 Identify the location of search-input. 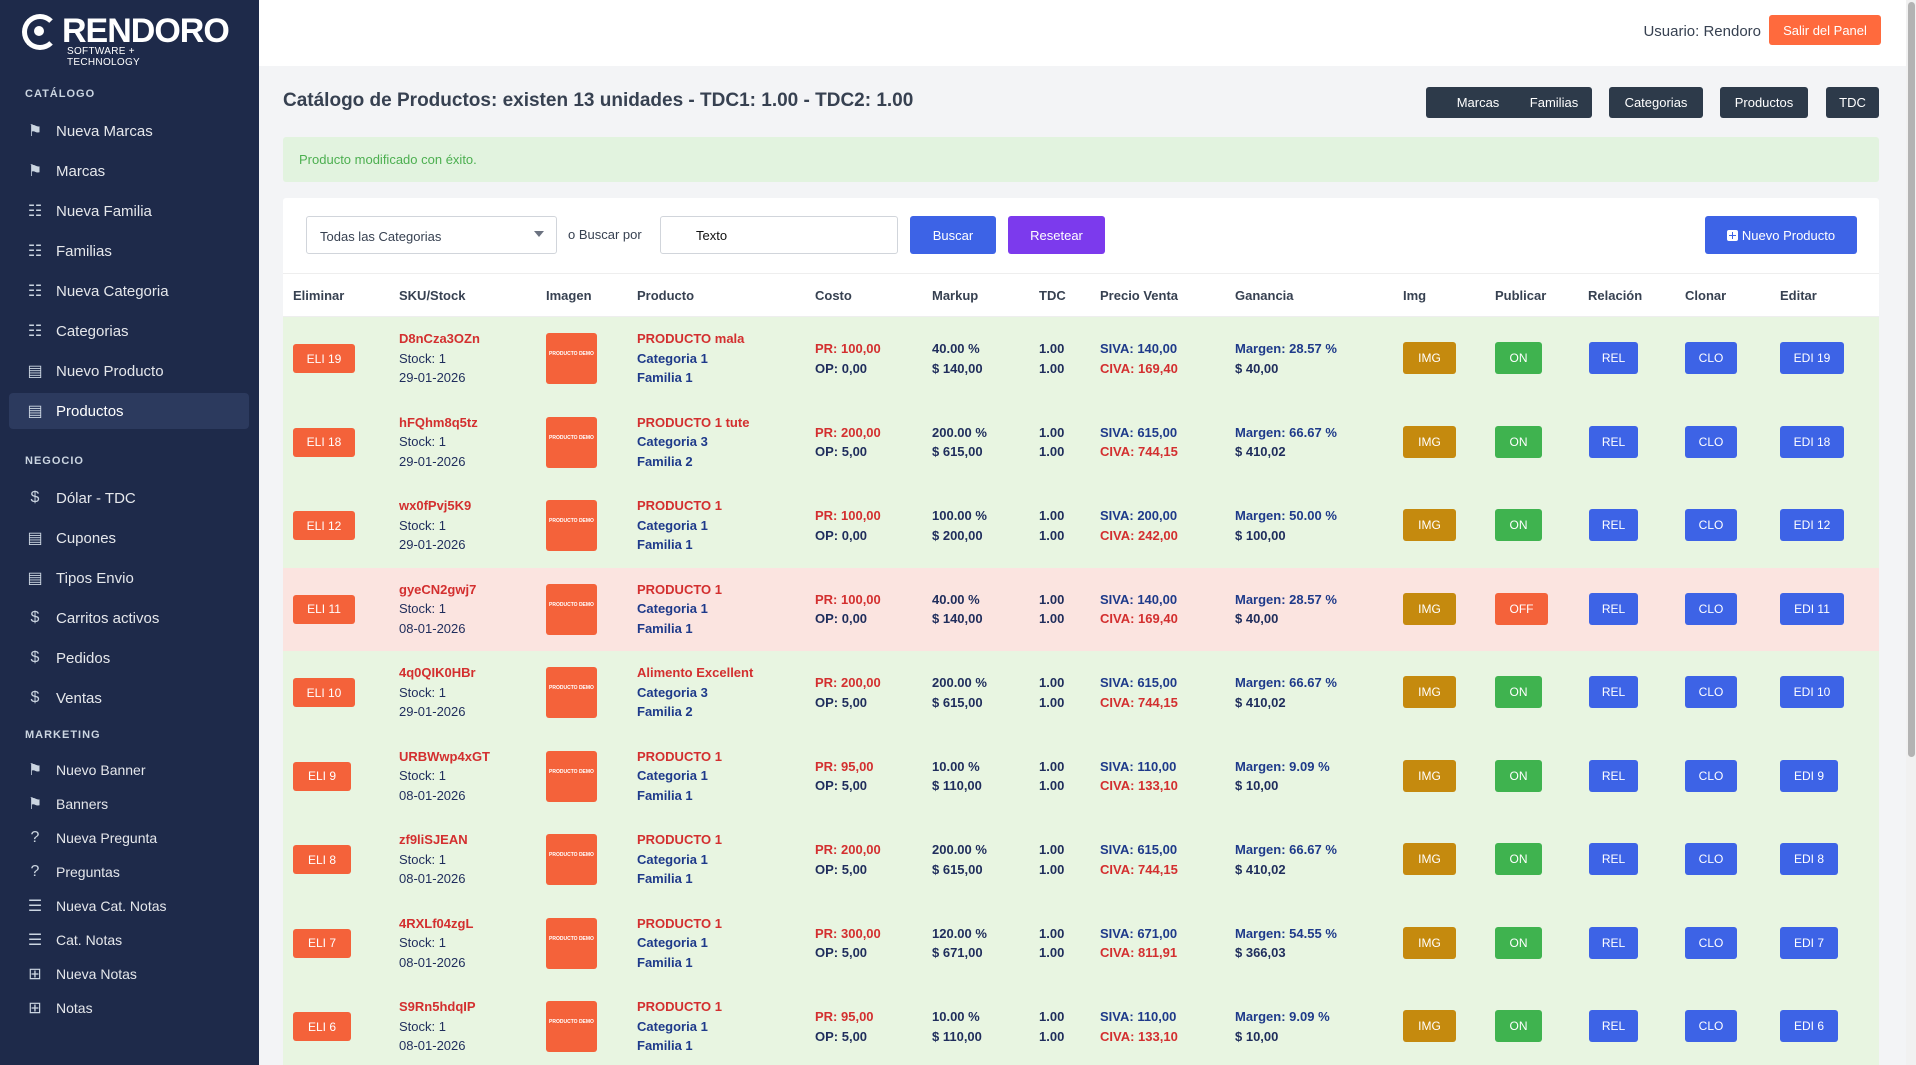
(779, 235).